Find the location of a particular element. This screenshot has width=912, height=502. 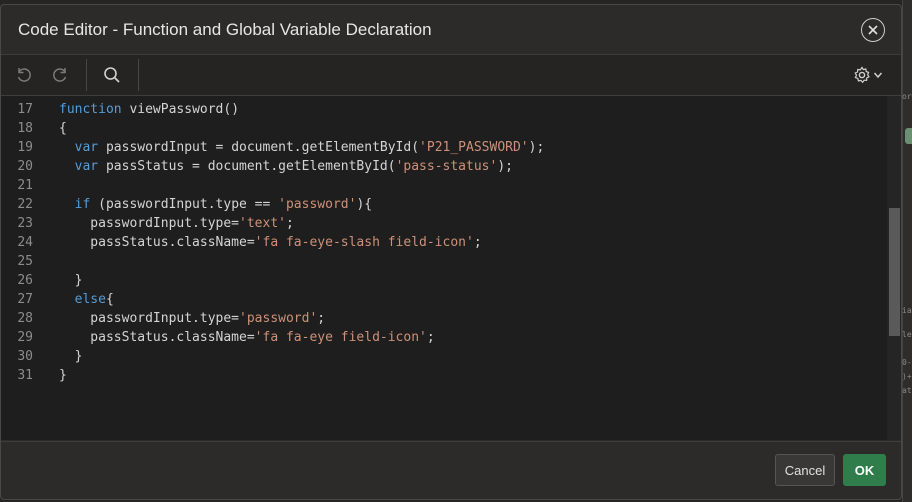

close-icon is located at coordinates (873, 30).